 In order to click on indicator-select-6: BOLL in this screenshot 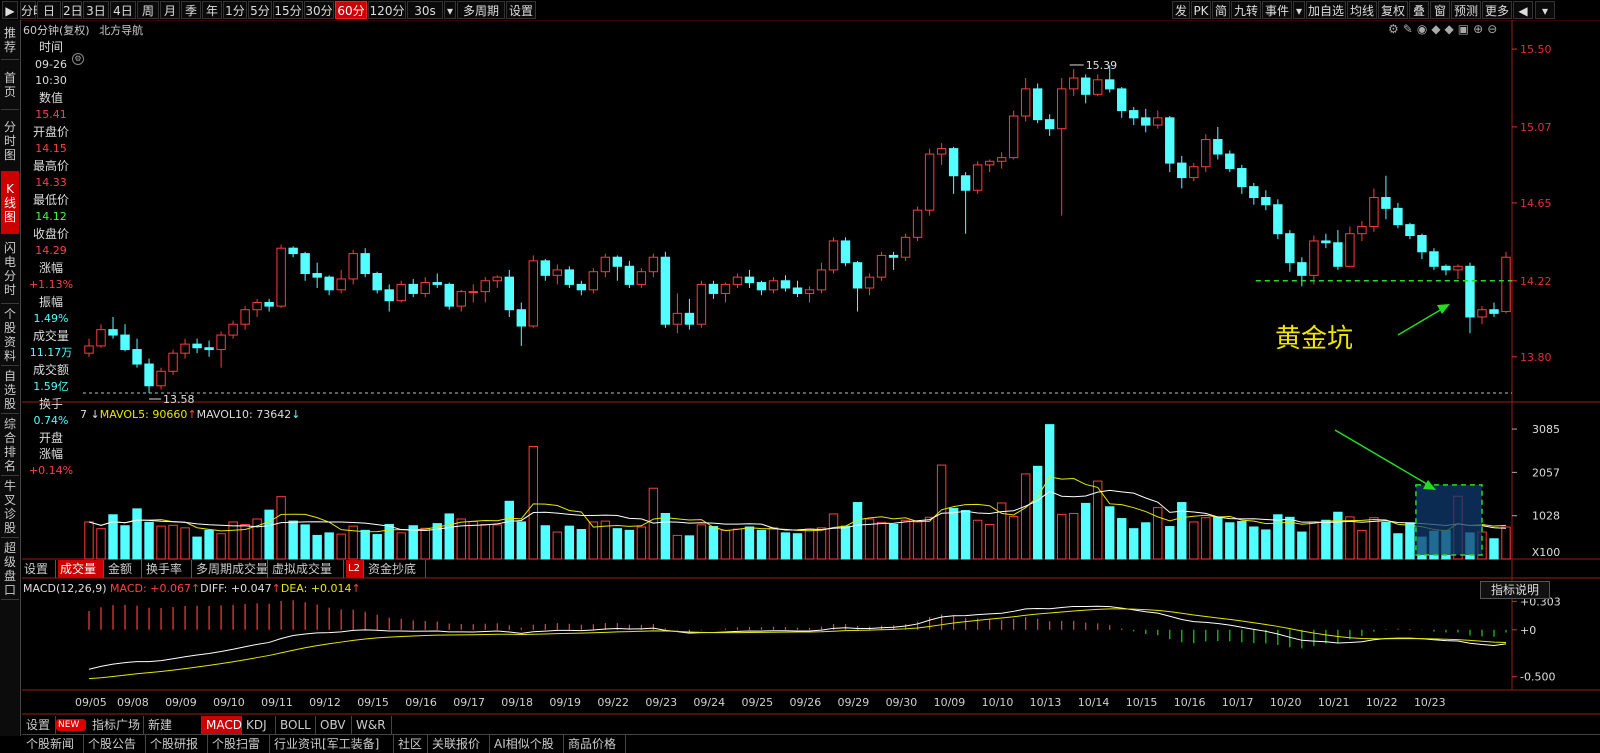, I will do `click(296, 725)`.